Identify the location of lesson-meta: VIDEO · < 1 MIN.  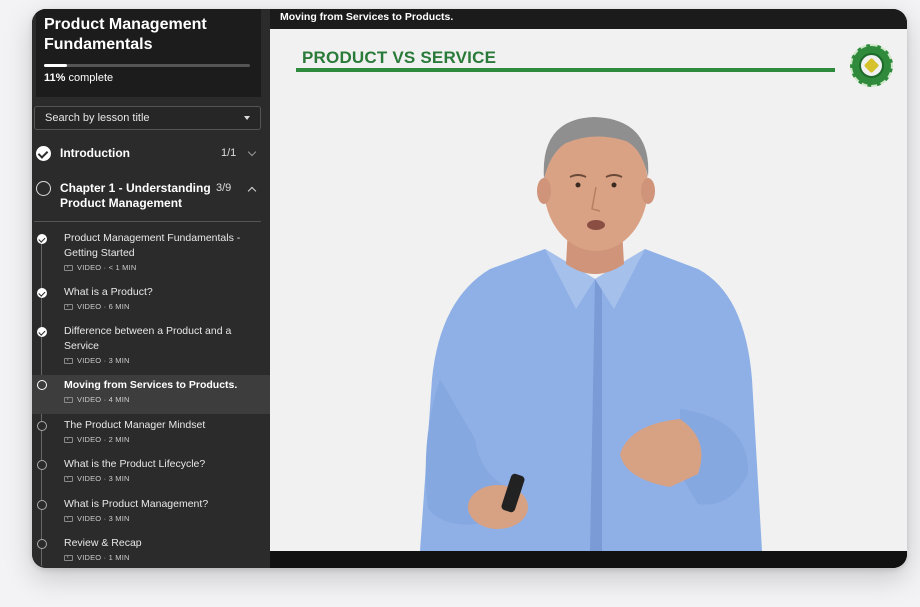
(100, 267).